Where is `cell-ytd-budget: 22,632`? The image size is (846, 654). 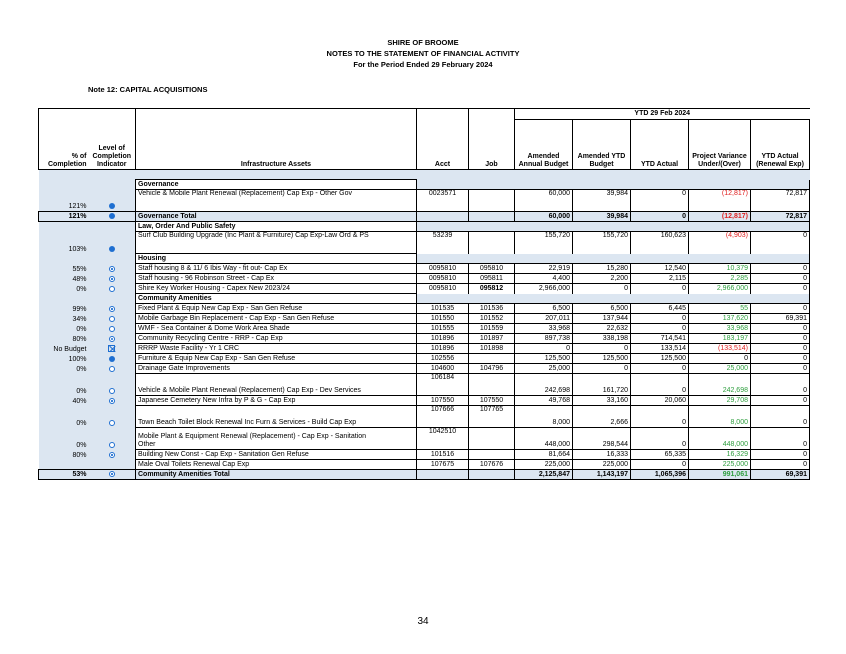
cell-ytd-budget: 22,632 is located at coordinates (601, 328).